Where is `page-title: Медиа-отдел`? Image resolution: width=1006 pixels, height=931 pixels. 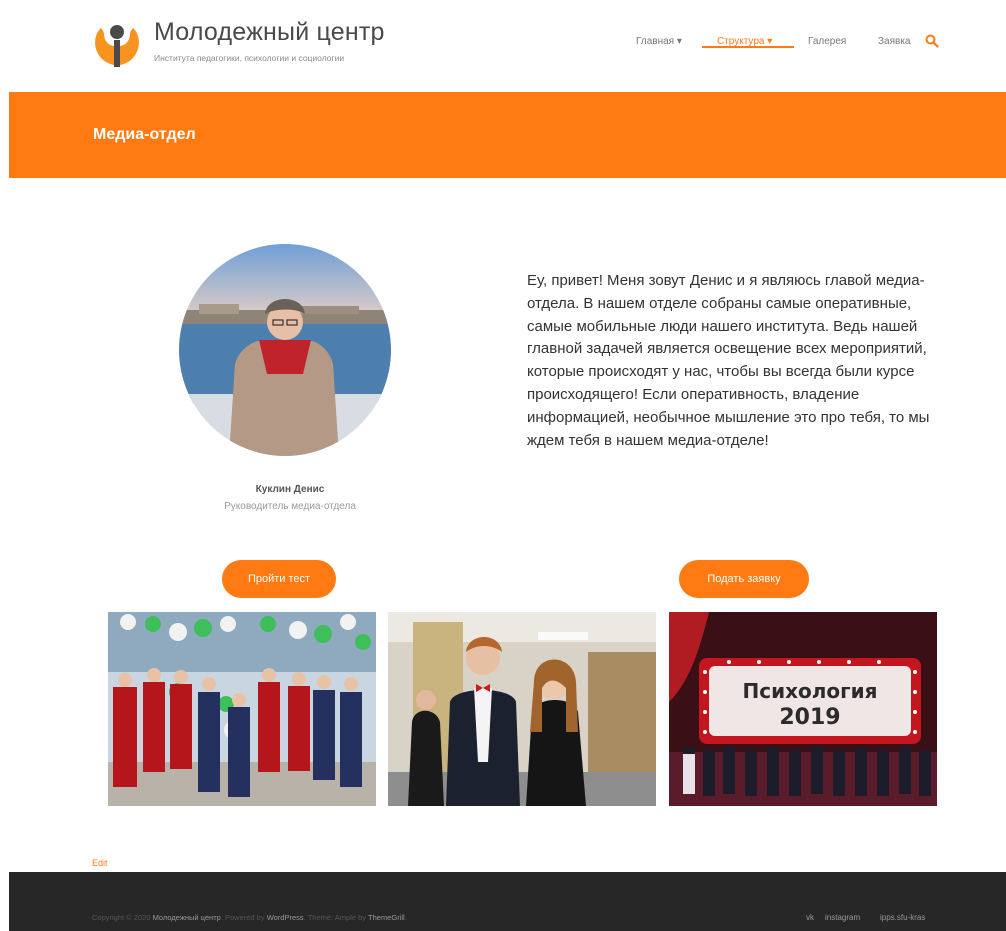 page-title: Медиа-отдел is located at coordinates (144, 134).